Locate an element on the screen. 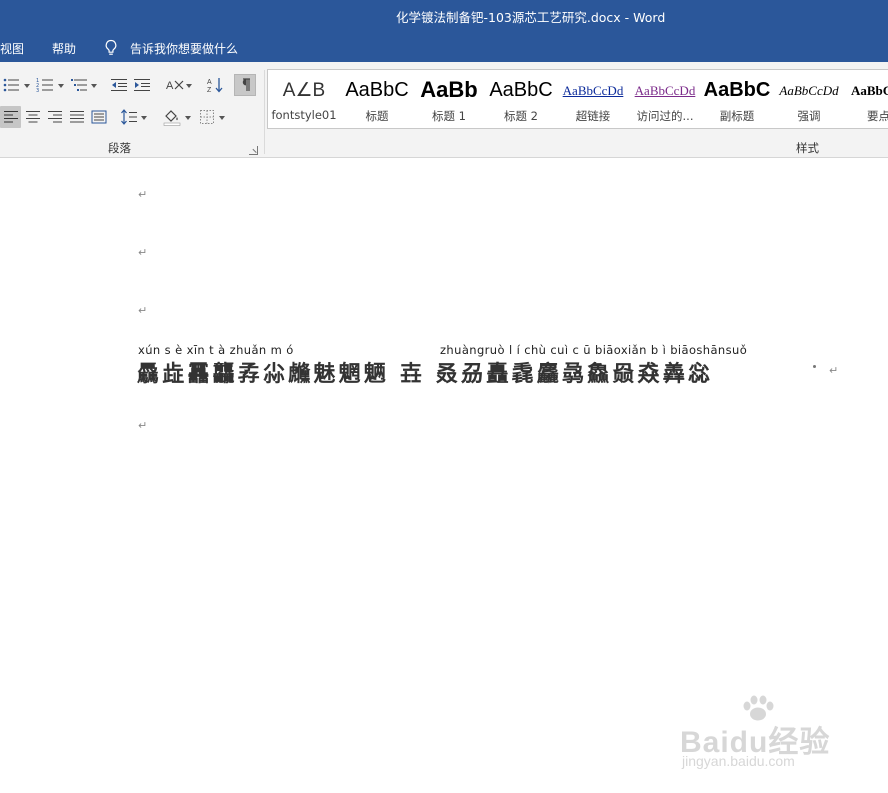 Image resolution: width=888 pixels, height=793 pixels. bullets-dropdown-icon is located at coordinates (27, 86).